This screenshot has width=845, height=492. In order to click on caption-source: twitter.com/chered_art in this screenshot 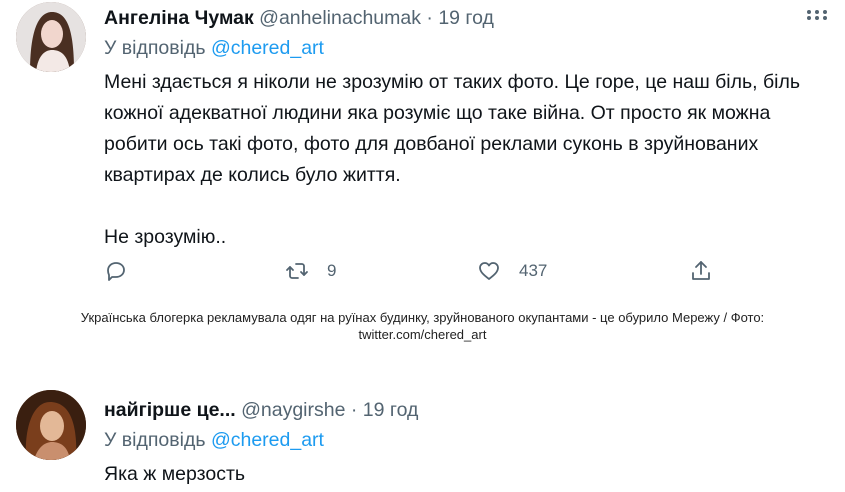, I will do `click(422, 334)`.